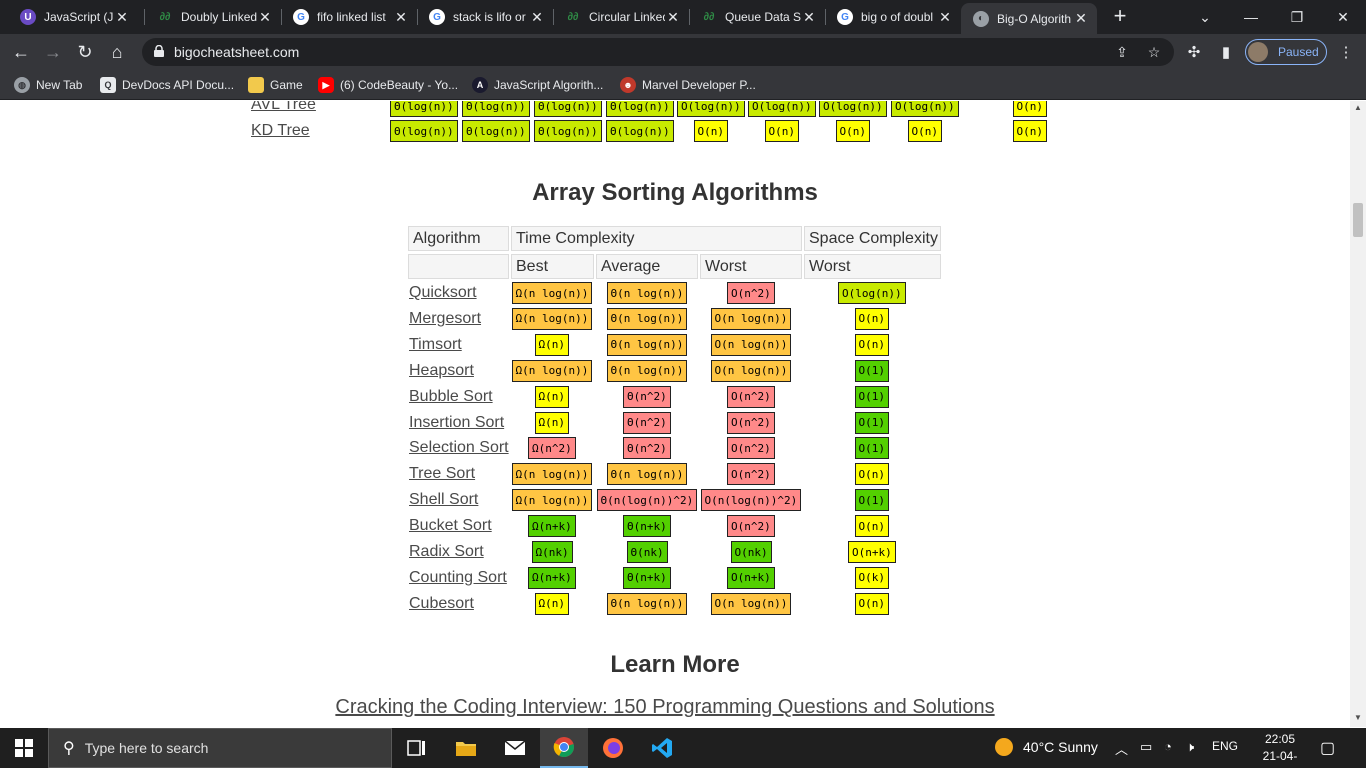  Describe the element at coordinates (1358, 220) in the screenshot. I see `scroll-thumb` at that location.